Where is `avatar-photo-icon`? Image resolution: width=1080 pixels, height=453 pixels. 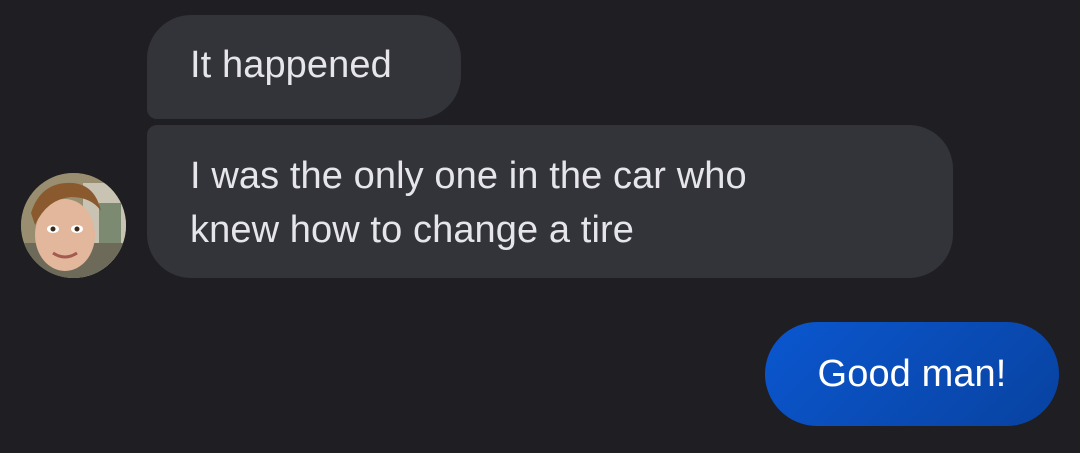
avatar-photo-icon is located at coordinates (73, 225).